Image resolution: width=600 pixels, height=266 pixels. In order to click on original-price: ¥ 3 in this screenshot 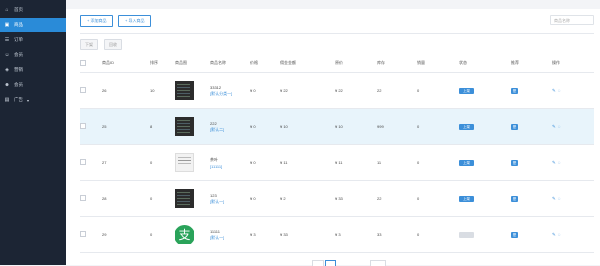, I will do `click(356, 234)`.